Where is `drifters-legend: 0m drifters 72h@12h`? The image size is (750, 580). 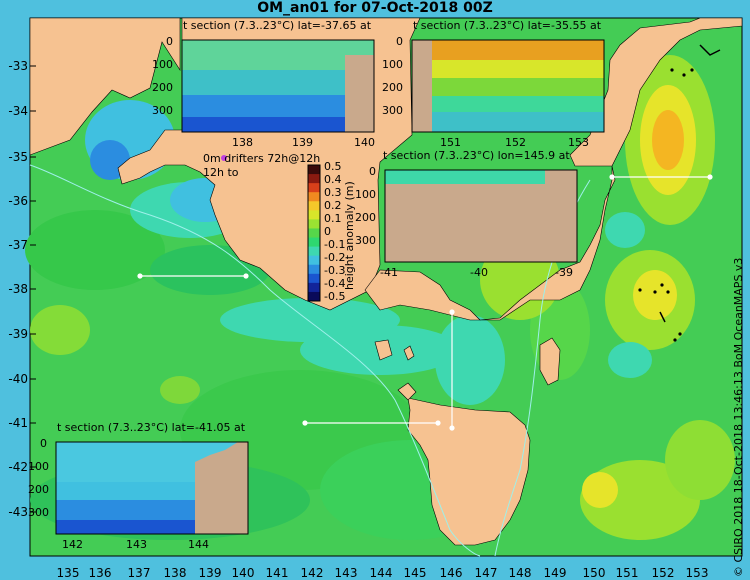
drifters-legend: 0m drifters 72h@12h is located at coordinates (262, 158).